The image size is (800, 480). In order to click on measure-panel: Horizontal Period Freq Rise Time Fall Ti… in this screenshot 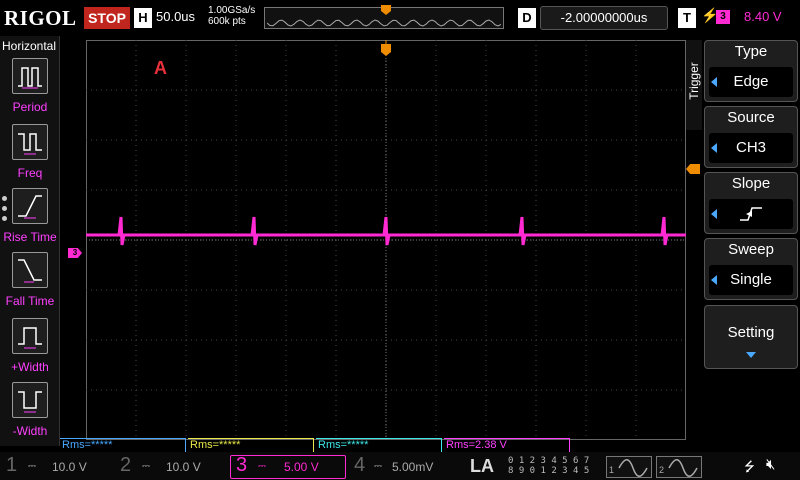, I will do `click(30, 241)`.